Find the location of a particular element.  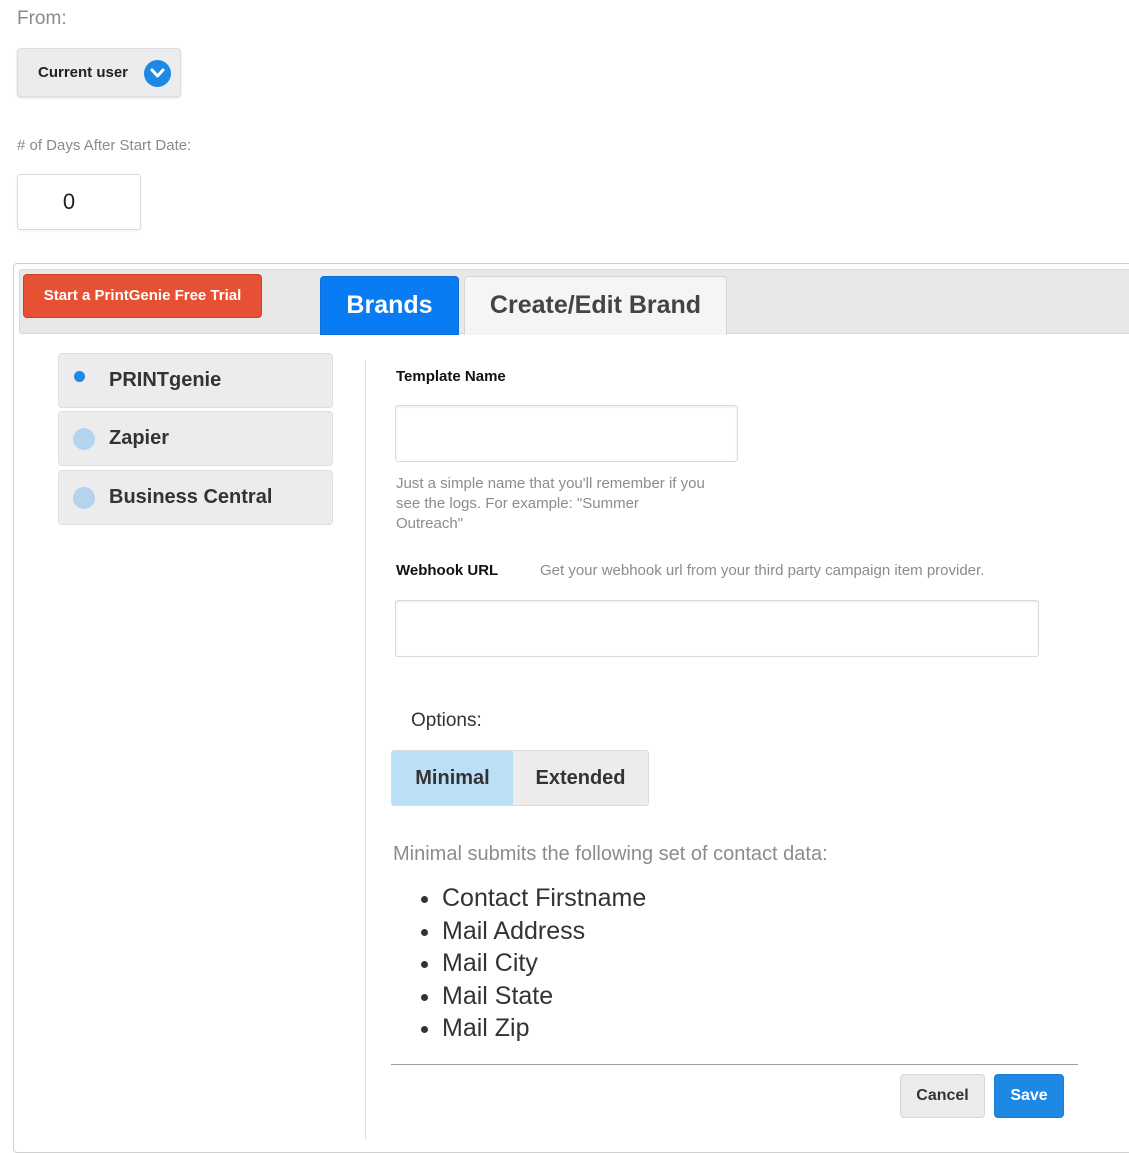

options-toggle-group: Minimal Extended is located at coordinates (520, 778).